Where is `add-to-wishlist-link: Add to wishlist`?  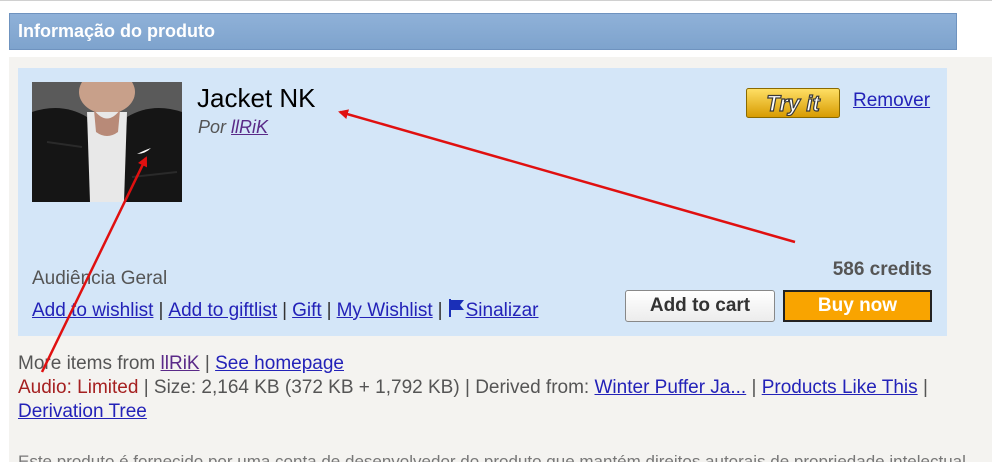 add-to-wishlist-link: Add to wishlist is located at coordinates (92, 310).